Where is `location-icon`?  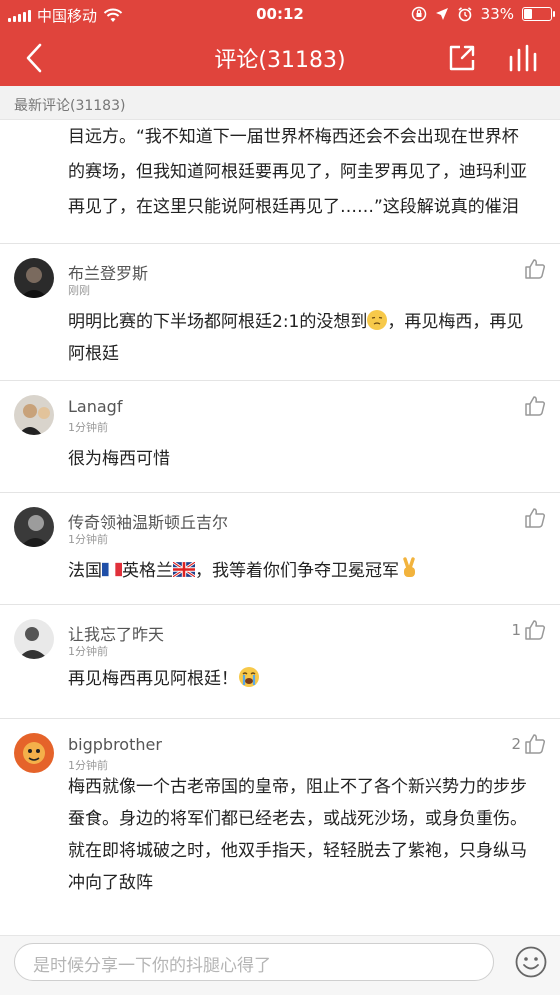 location-icon is located at coordinates (441, 14).